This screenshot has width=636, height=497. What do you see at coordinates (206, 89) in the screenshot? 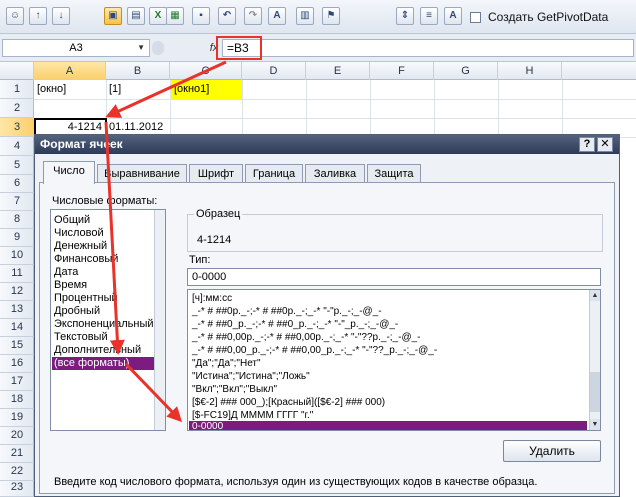
I see `cell-c1: [окно1]` at bounding box center [206, 89].